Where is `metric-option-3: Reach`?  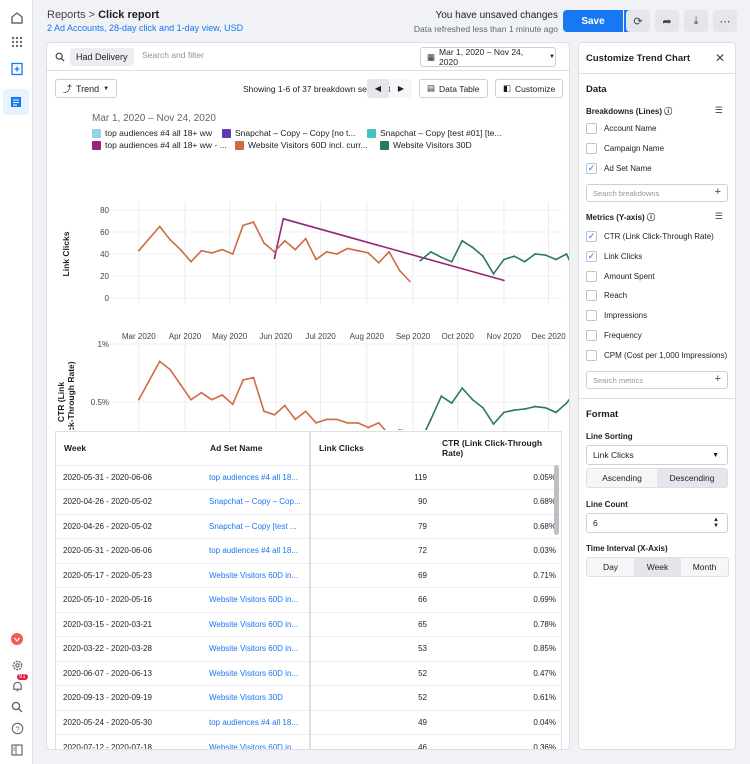 metric-option-3: Reach is located at coordinates (606, 296).